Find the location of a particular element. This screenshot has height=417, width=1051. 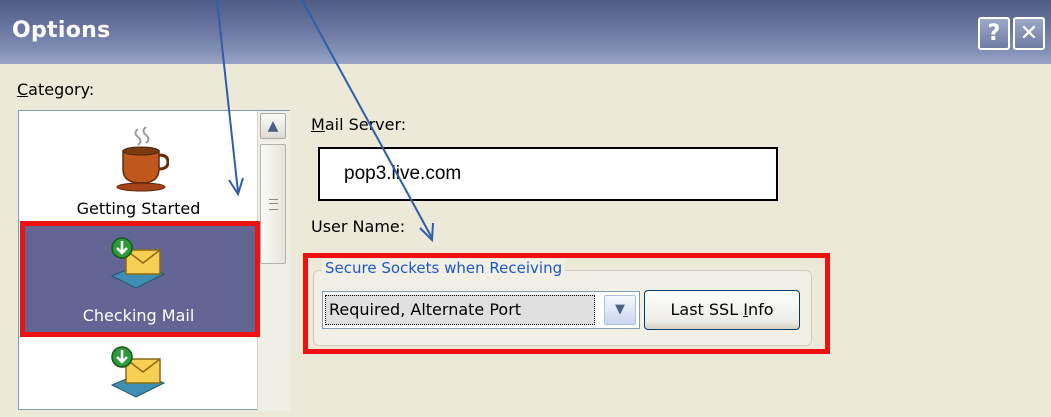

annotation-arrows is located at coordinates (325, 121).